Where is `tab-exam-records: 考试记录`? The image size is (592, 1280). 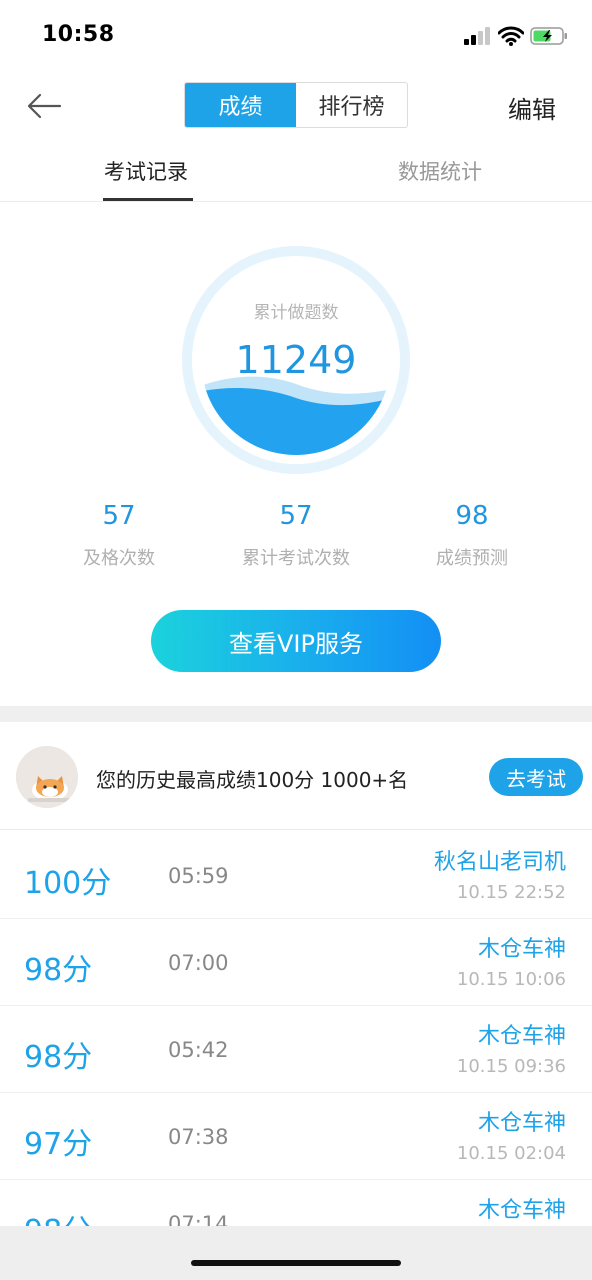
tab-exam-records: 考试记录 is located at coordinates (146, 171).